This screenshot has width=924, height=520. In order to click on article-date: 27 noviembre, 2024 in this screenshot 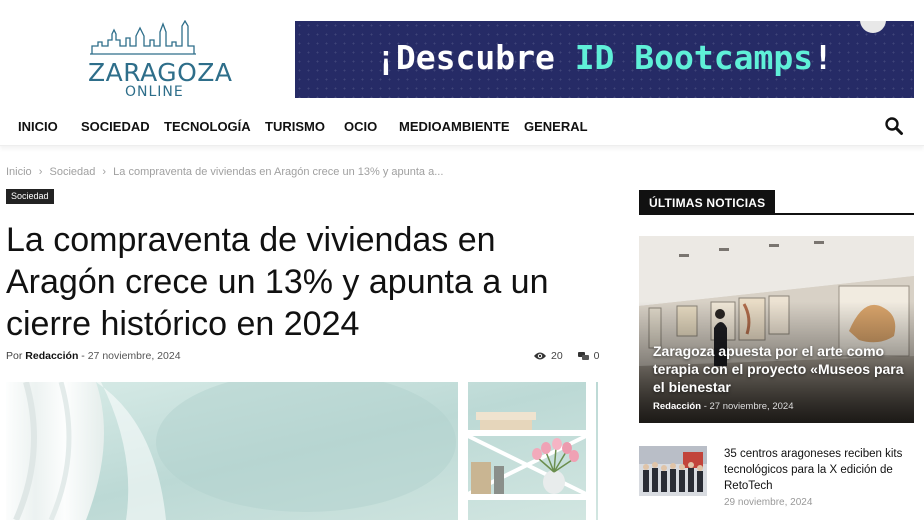, I will do `click(134, 356)`.